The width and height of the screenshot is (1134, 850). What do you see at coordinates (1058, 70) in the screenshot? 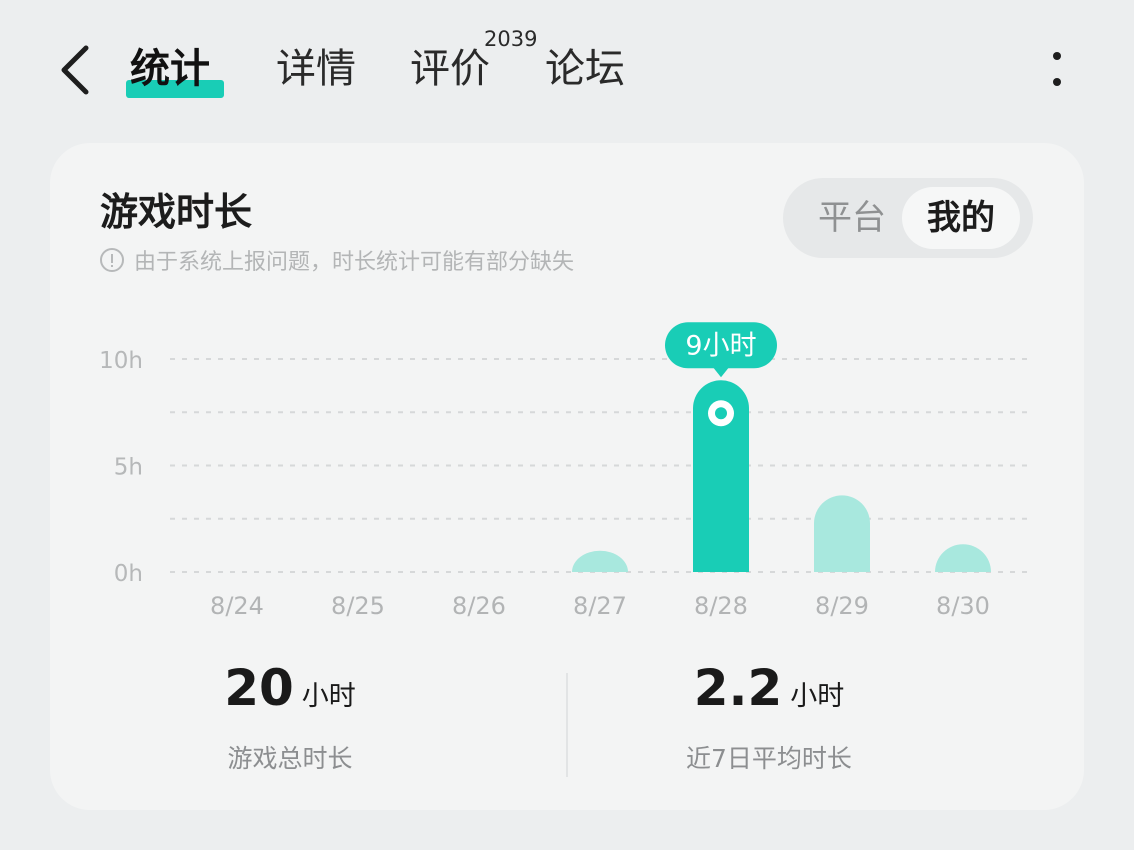
I see `more-options-button` at bounding box center [1058, 70].